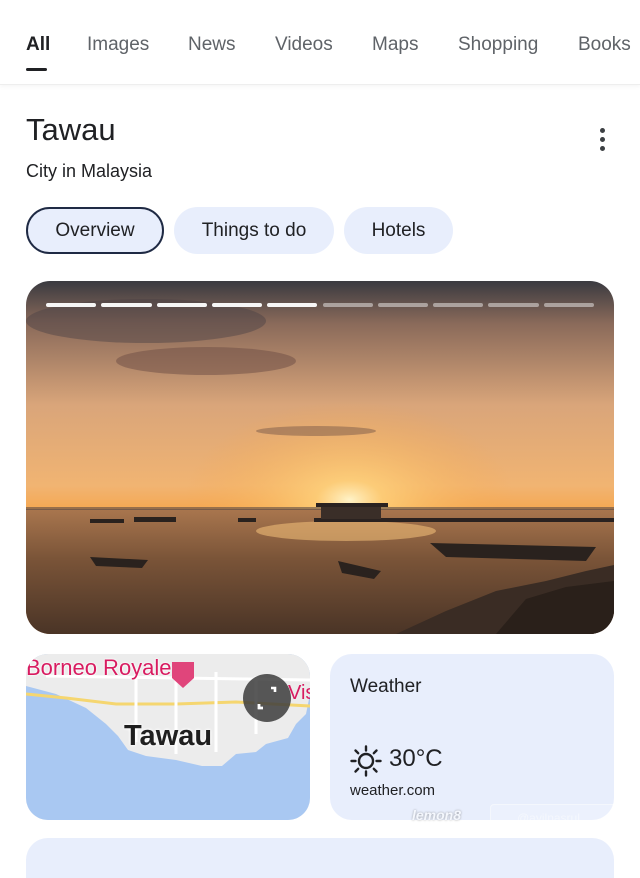 This screenshot has height=878, width=640. Describe the element at coordinates (395, 45) in the screenshot. I see `tab-maps: Maps` at that location.